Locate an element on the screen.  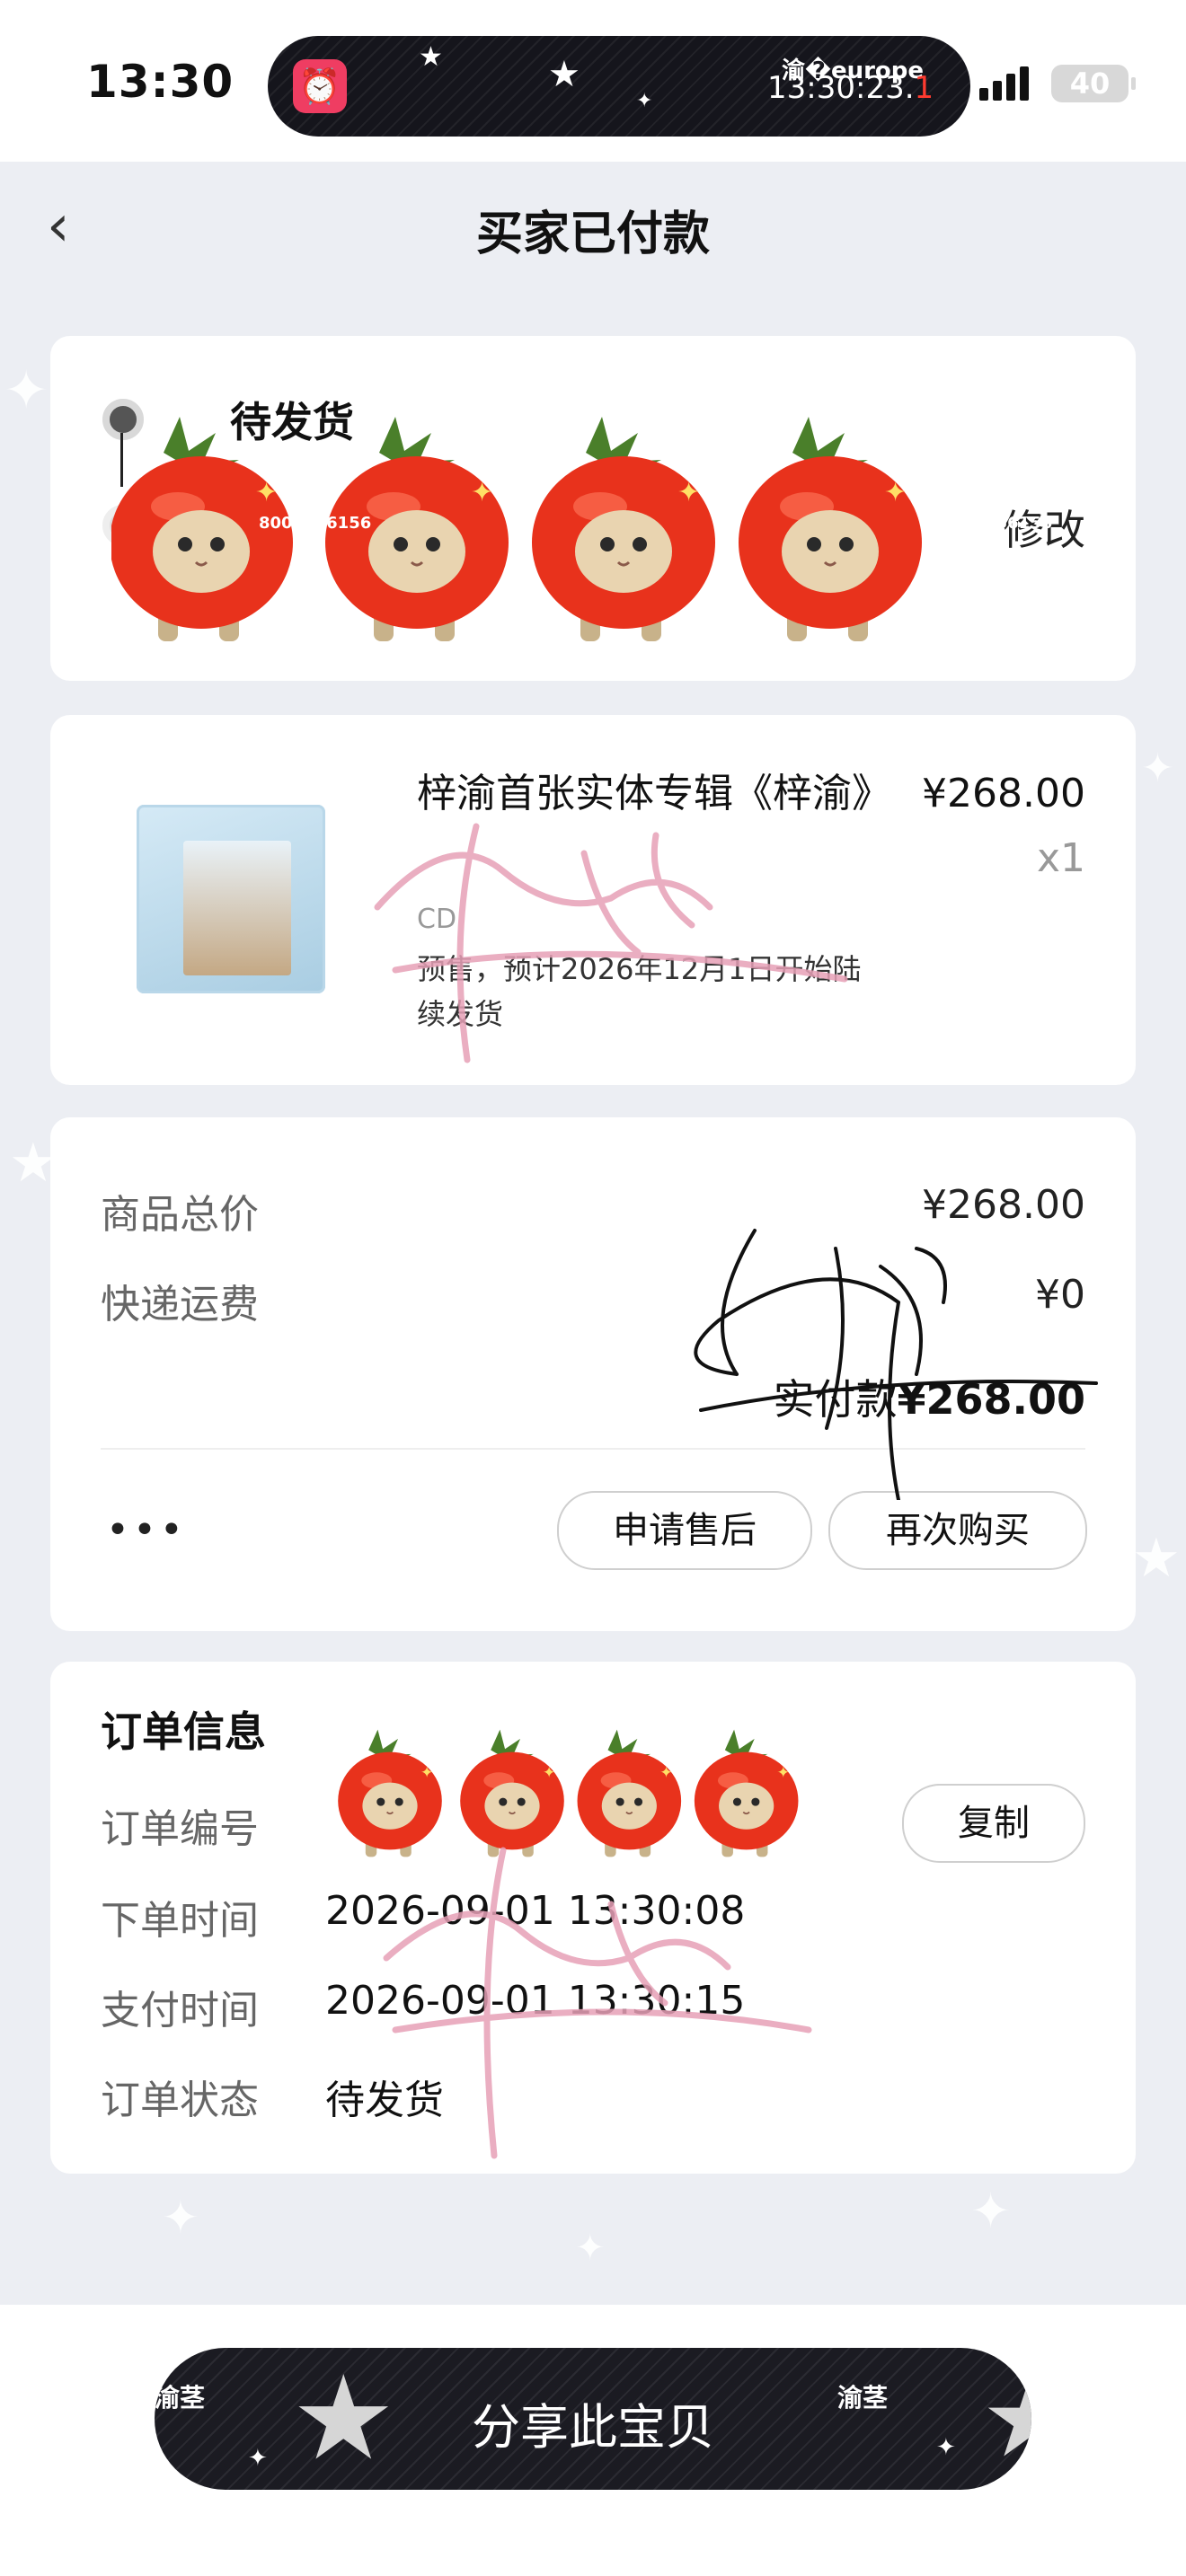
order-status-label: 订单状态 is located at coordinates (180, 2100).